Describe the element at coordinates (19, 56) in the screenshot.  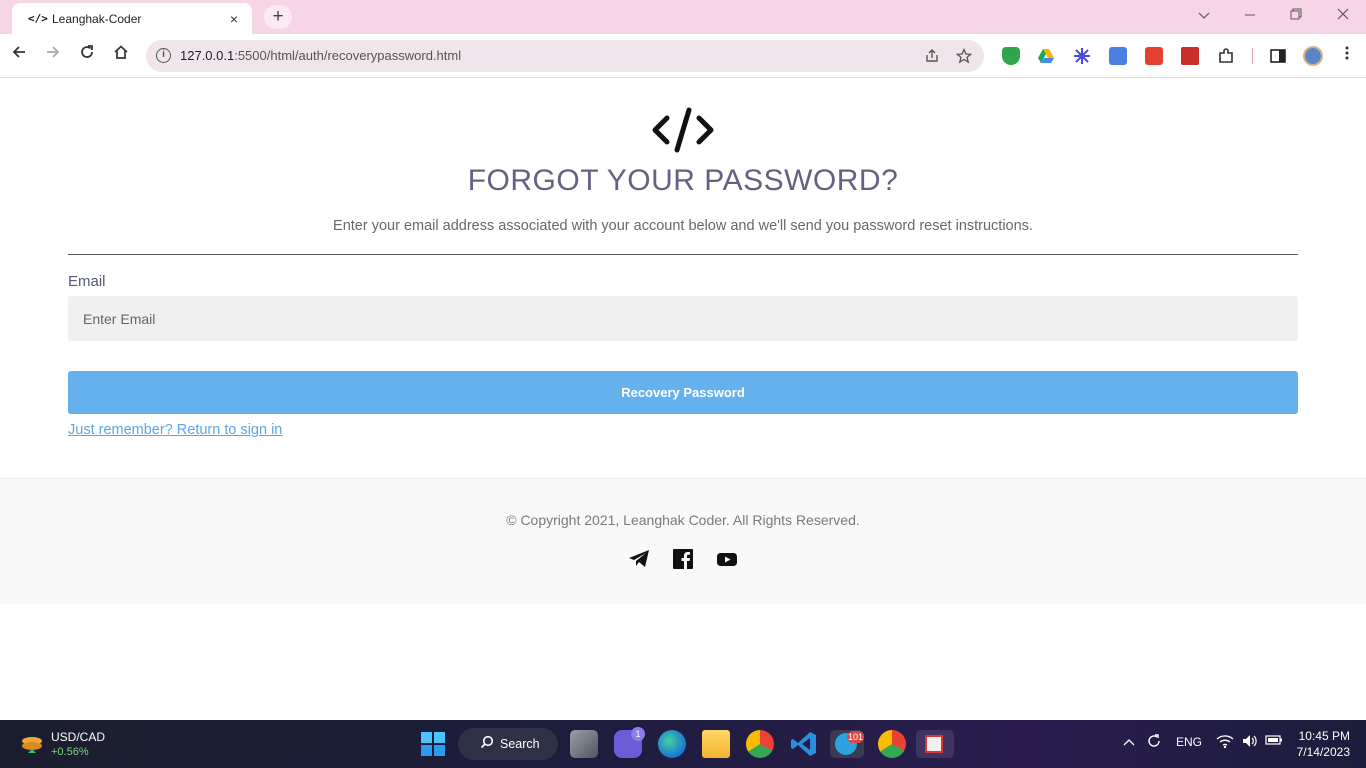
I see `back-icon` at that location.